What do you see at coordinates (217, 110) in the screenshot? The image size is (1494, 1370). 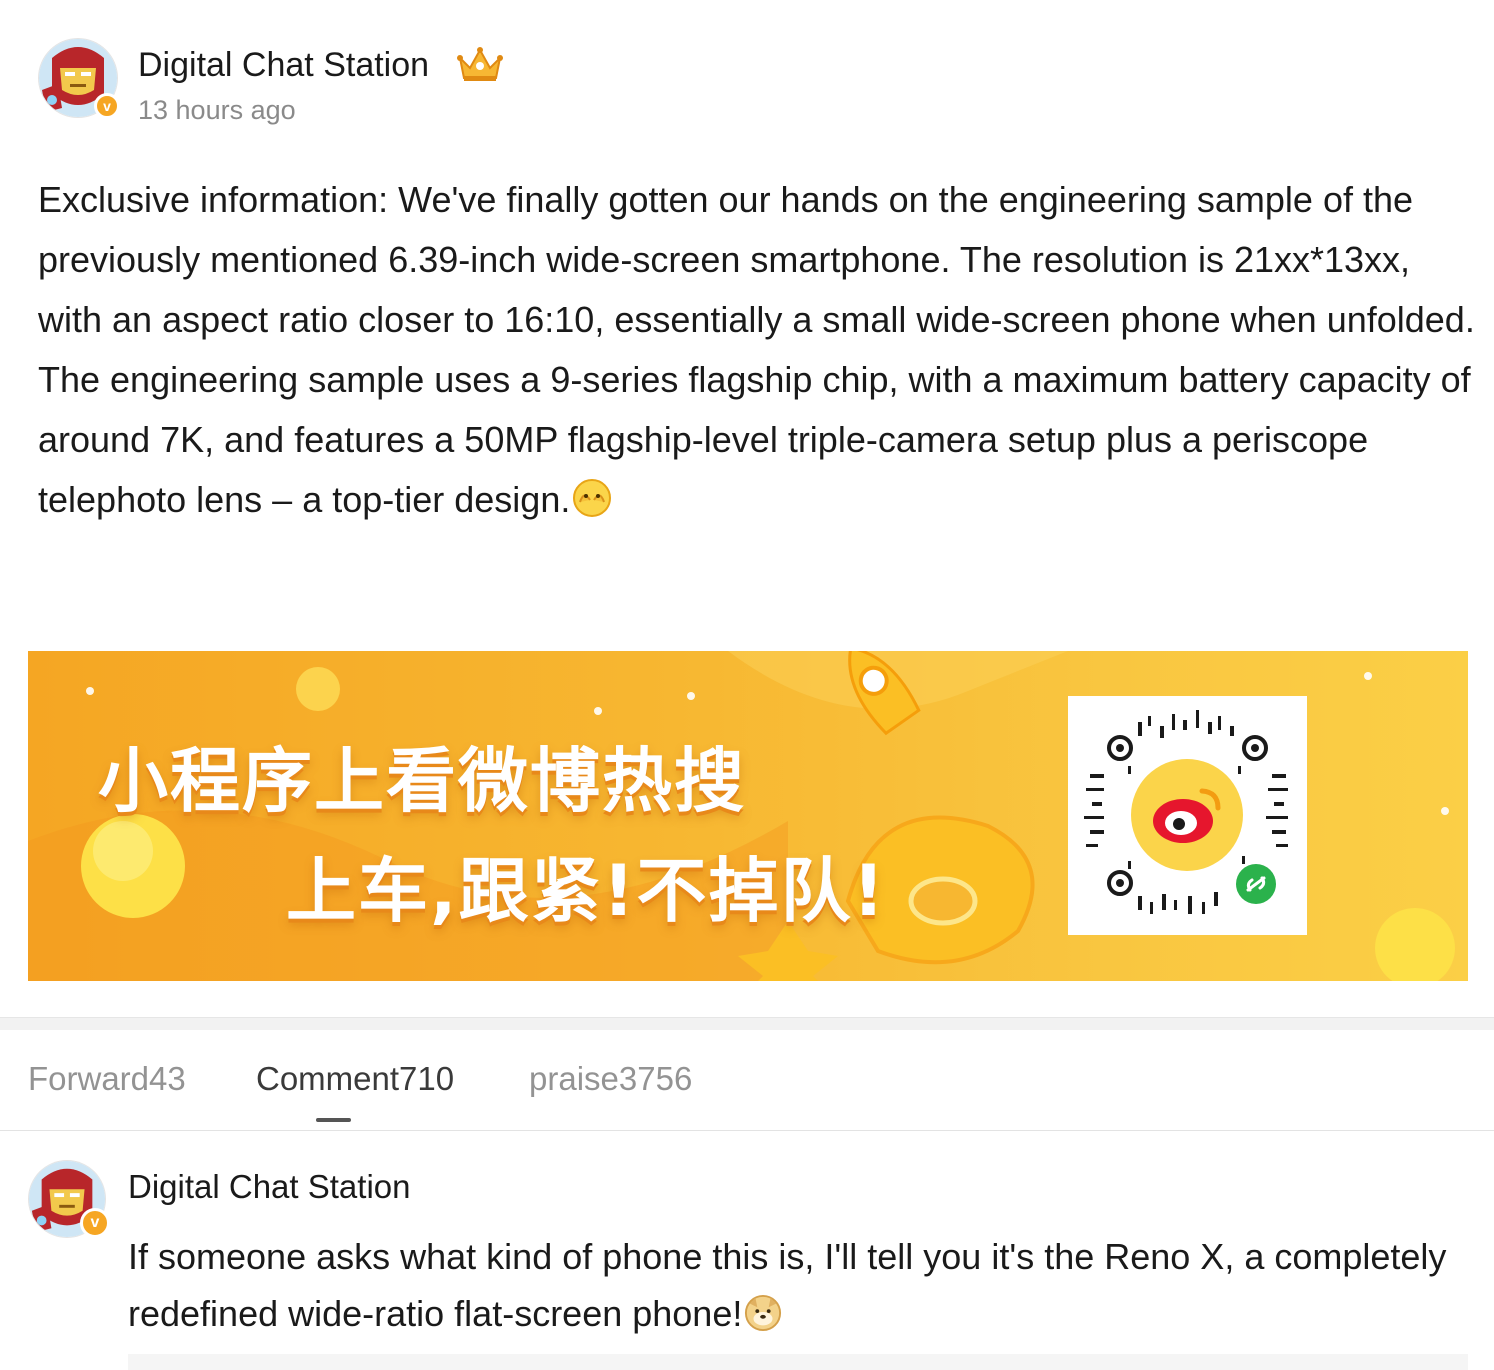 I see `post-timestamp: 13 hours ago` at bounding box center [217, 110].